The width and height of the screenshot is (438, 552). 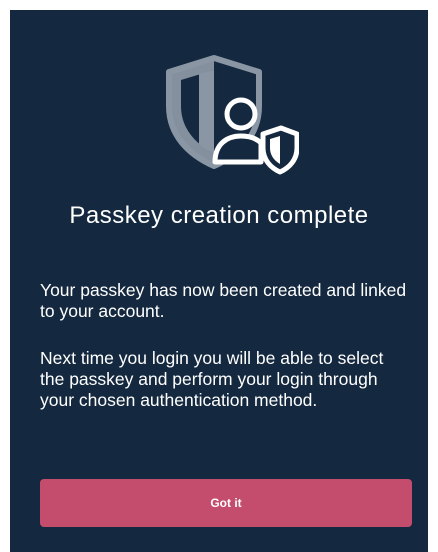 I want to click on dialog-title: Passkey creation complete, so click(x=219, y=215).